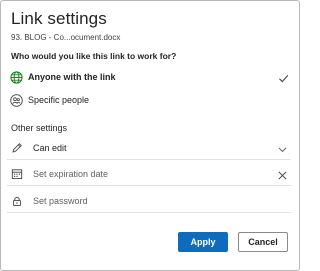 Image resolution: width=320 pixels, height=271 pixels. Describe the element at coordinates (150, 100) in the screenshot. I see `option-specific-people: Specific people` at that location.